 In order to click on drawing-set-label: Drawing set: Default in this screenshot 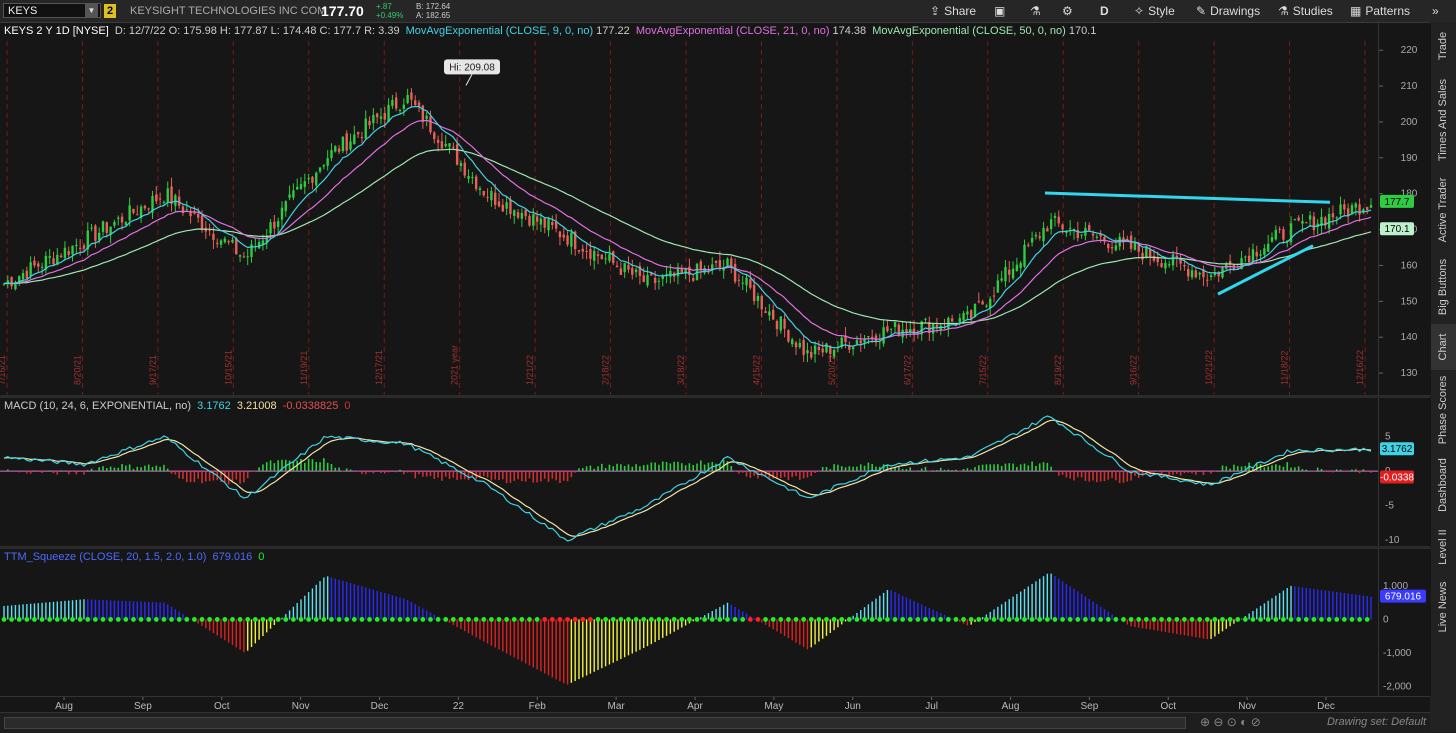, I will do `click(1376, 722)`.